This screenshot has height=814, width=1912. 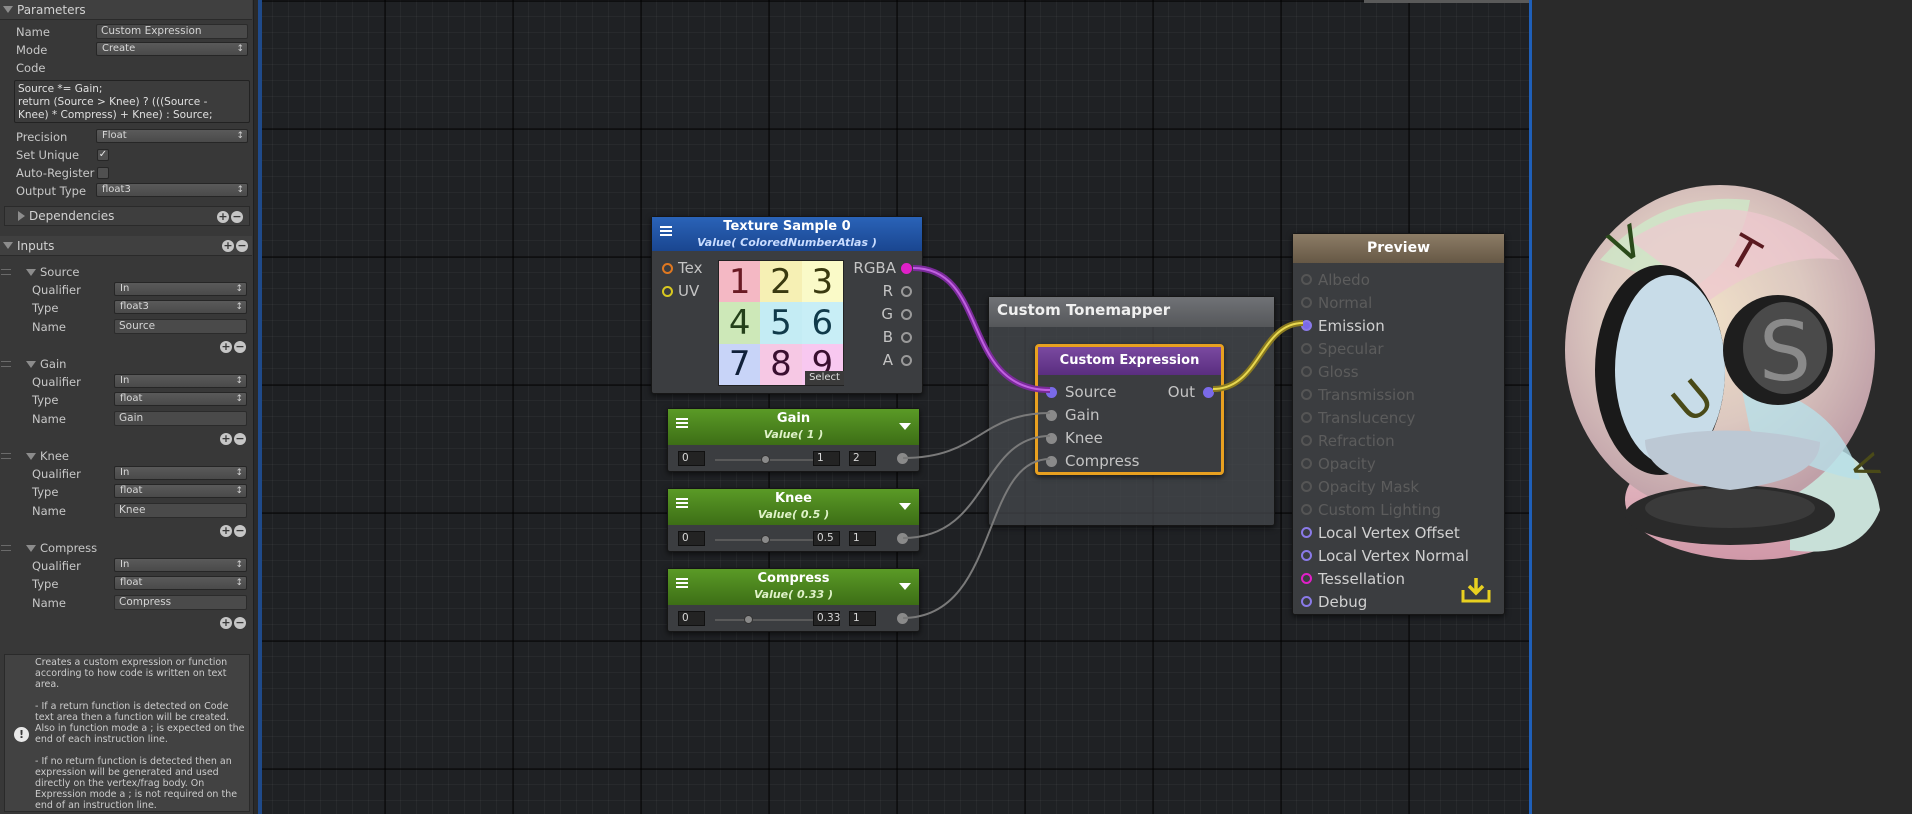 What do you see at coordinates (826, 458) in the screenshot?
I see `value-field: 1` at bounding box center [826, 458].